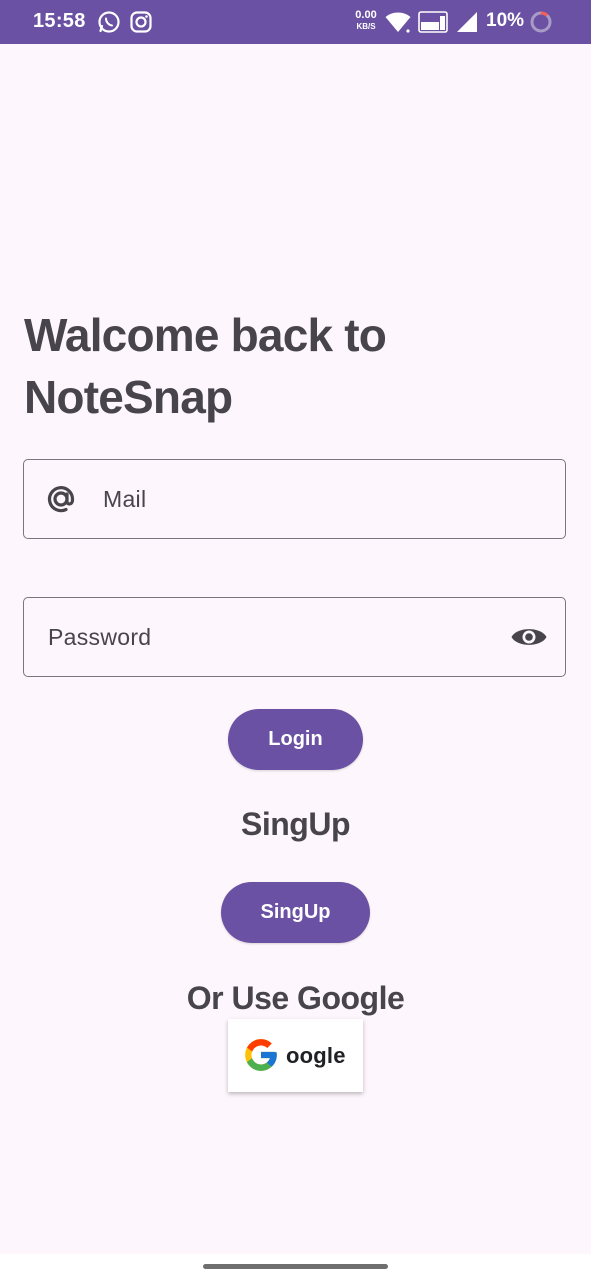 The image size is (591, 1280). What do you see at coordinates (366, 15) in the screenshot?
I see `network-speed-value: 0.00` at bounding box center [366, 15].